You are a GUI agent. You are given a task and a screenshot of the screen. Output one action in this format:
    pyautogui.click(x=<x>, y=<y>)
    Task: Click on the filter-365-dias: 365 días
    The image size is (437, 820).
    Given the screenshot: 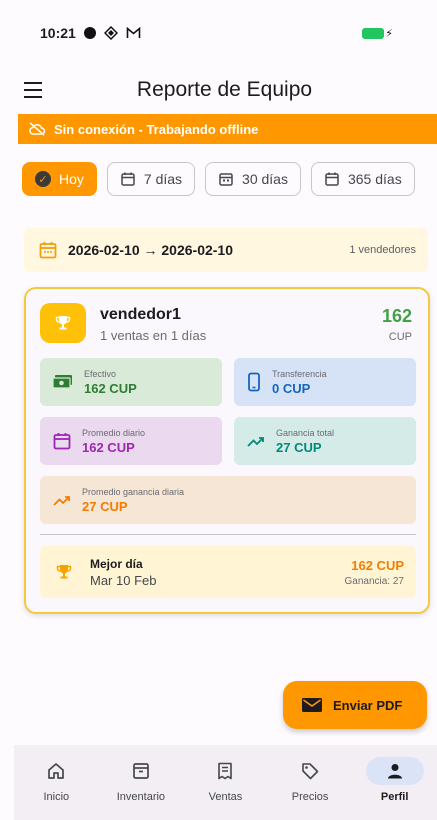 What is the action you would take?
    pyautogui.click(x=362, y=179)
    